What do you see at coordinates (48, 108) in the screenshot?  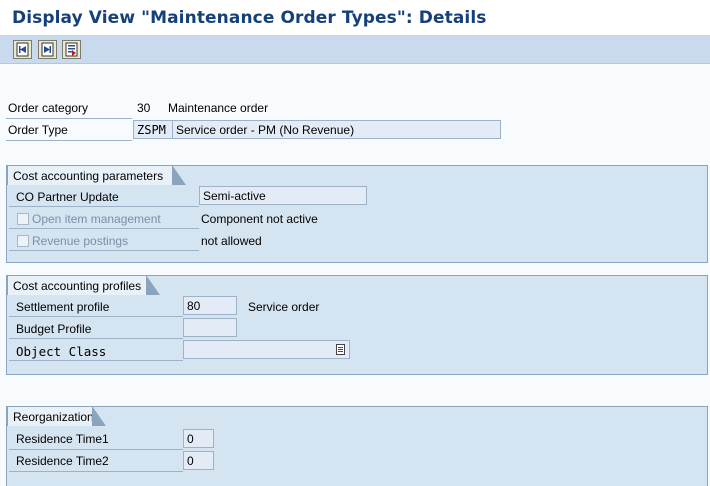 I see `order-category-label: Order category` at bounding box center [48, 108].